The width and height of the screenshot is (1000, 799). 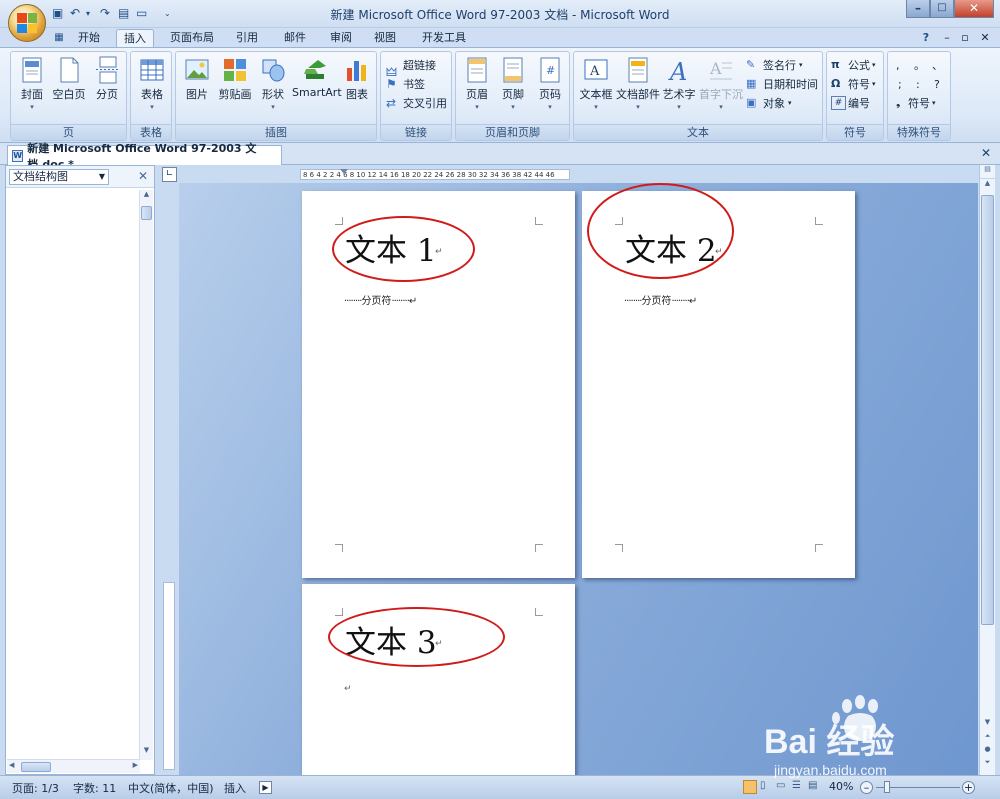 I want to click on symbol-button: Ω 符号 ▾, so click(x=853, y=84).